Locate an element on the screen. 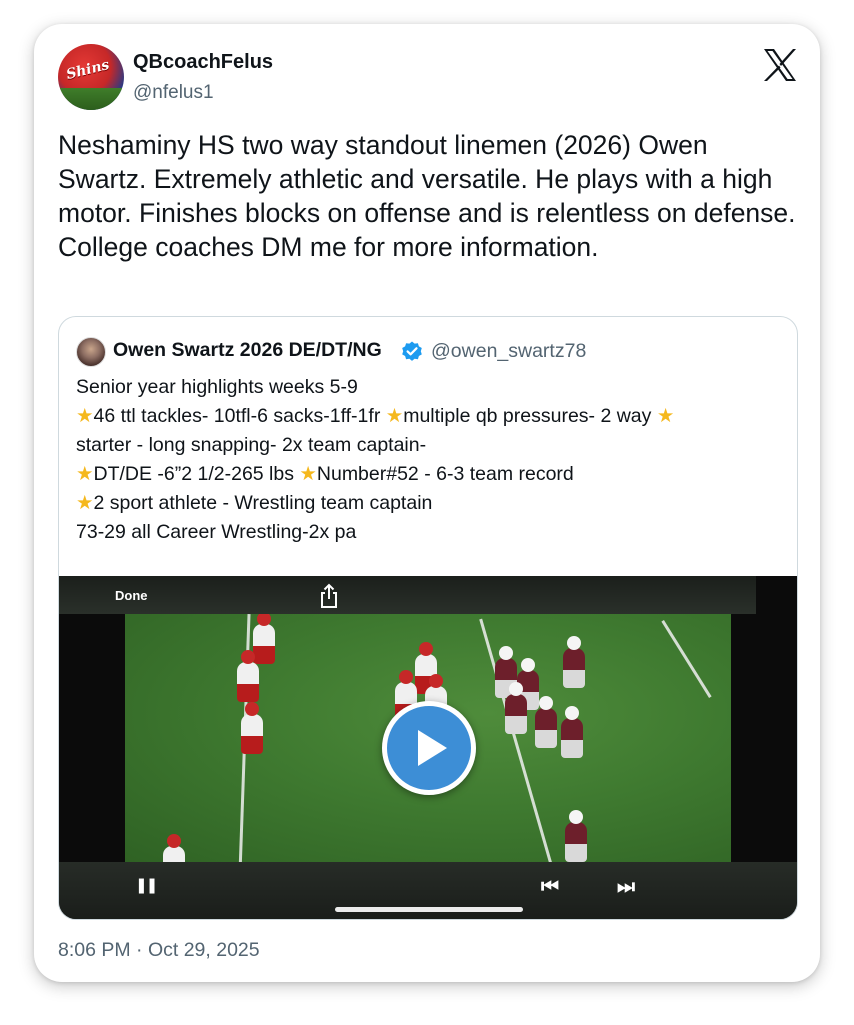 The height and width of the screenshot is (1025, 854). x-logo-icon is located at coordinates (780, 65).